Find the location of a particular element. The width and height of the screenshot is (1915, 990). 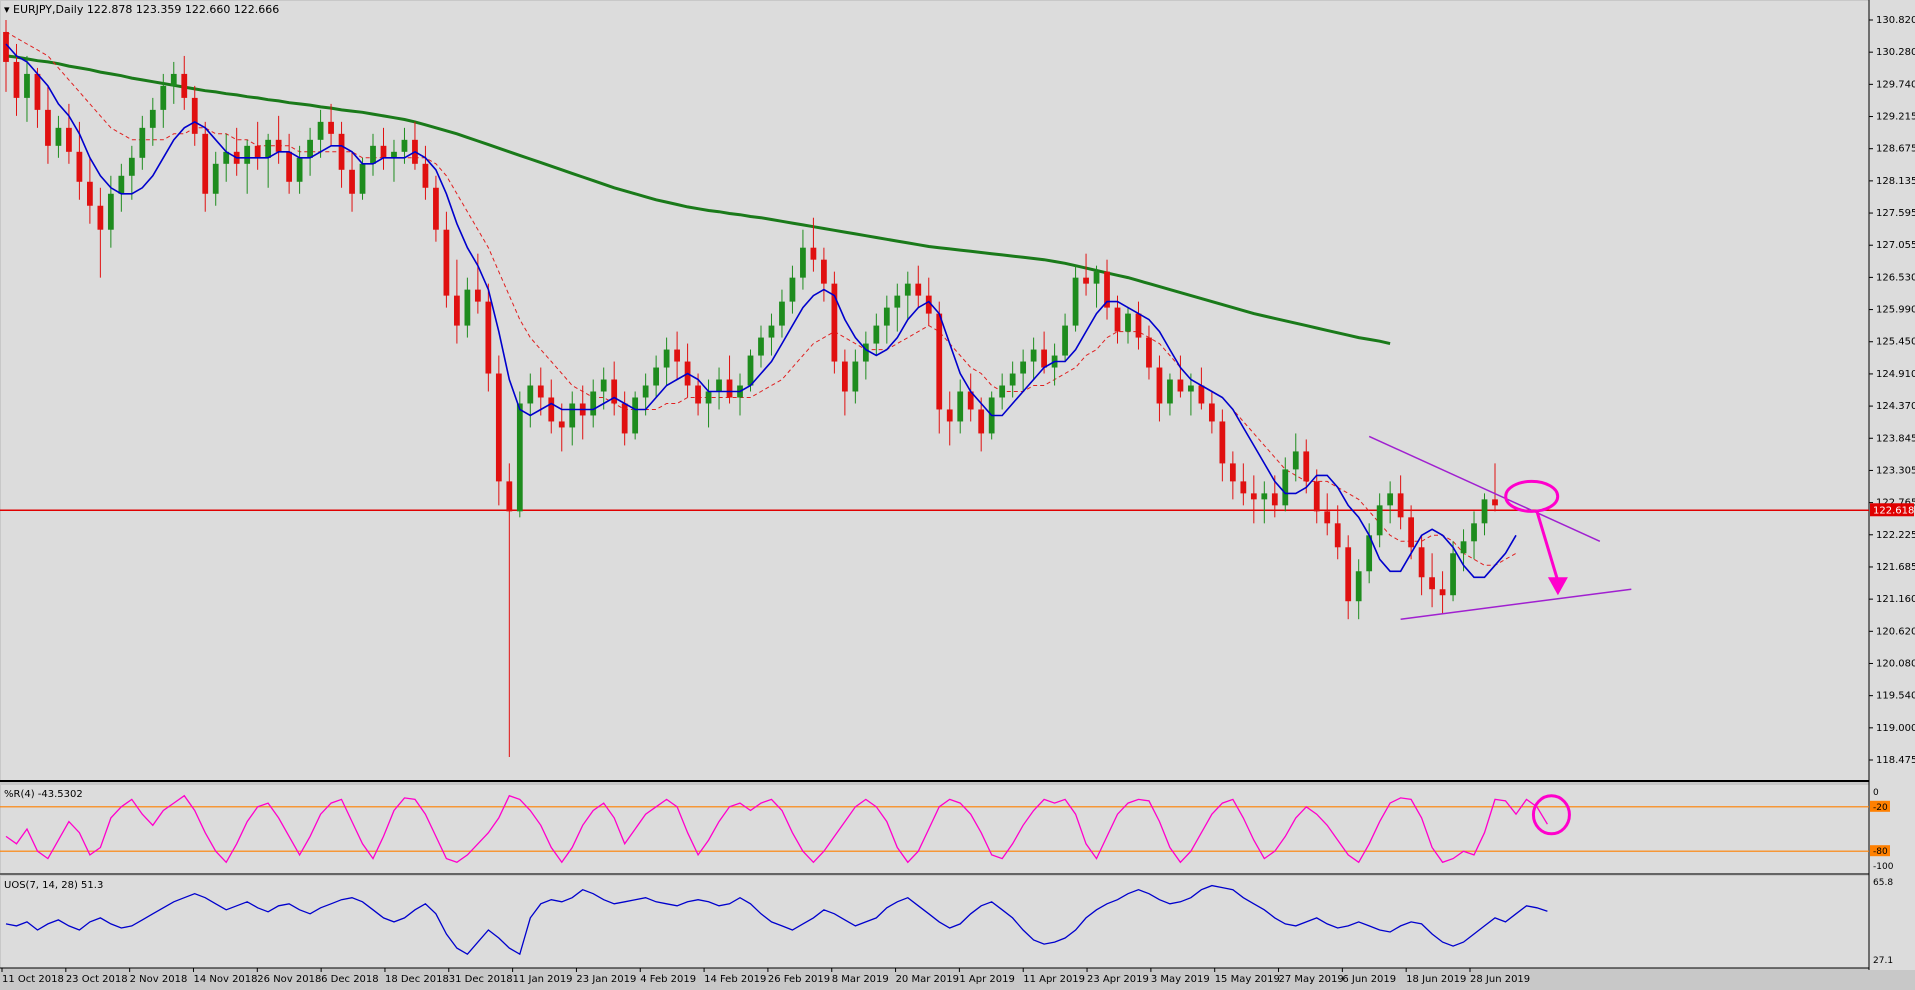

price-tick-label: 128.675 is located at coordinates (1895, 149).